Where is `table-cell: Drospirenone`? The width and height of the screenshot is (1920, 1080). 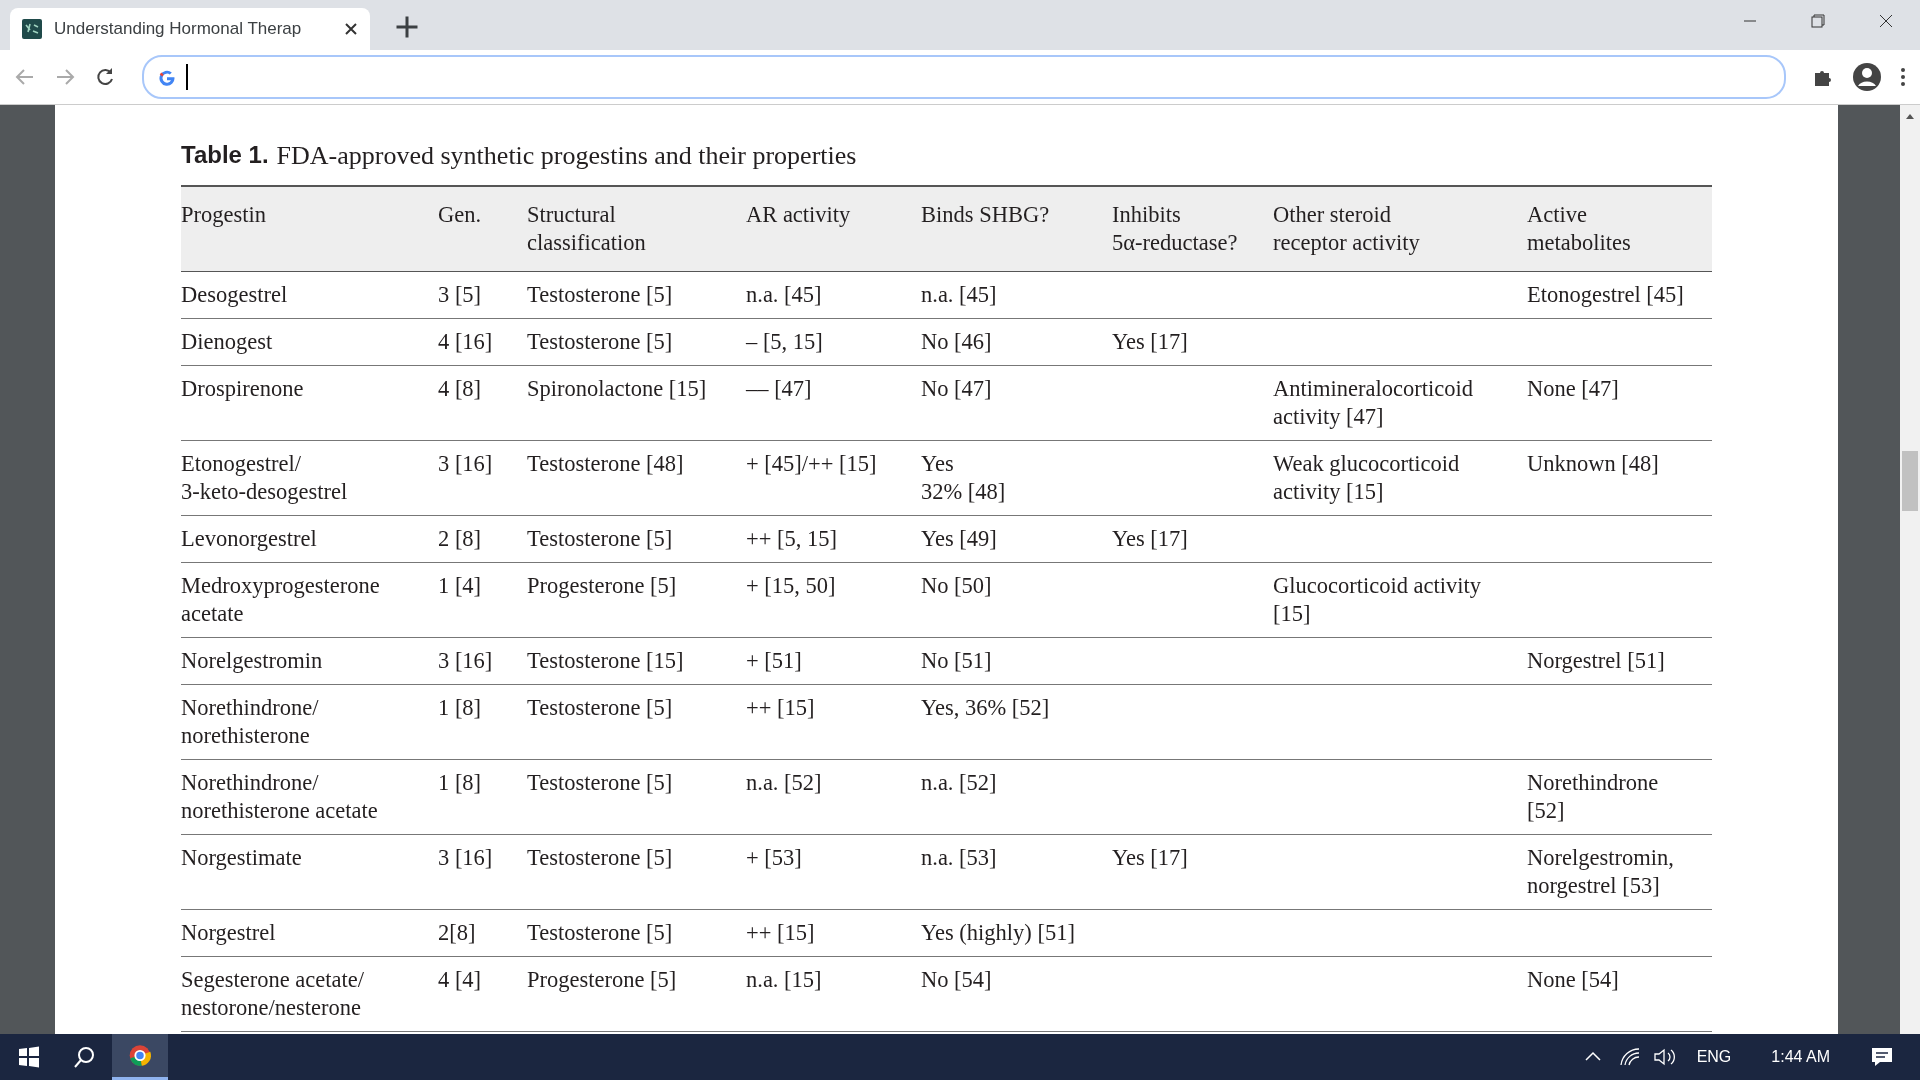
table-cell: Drospirenone is located at coordinates (309, 403).